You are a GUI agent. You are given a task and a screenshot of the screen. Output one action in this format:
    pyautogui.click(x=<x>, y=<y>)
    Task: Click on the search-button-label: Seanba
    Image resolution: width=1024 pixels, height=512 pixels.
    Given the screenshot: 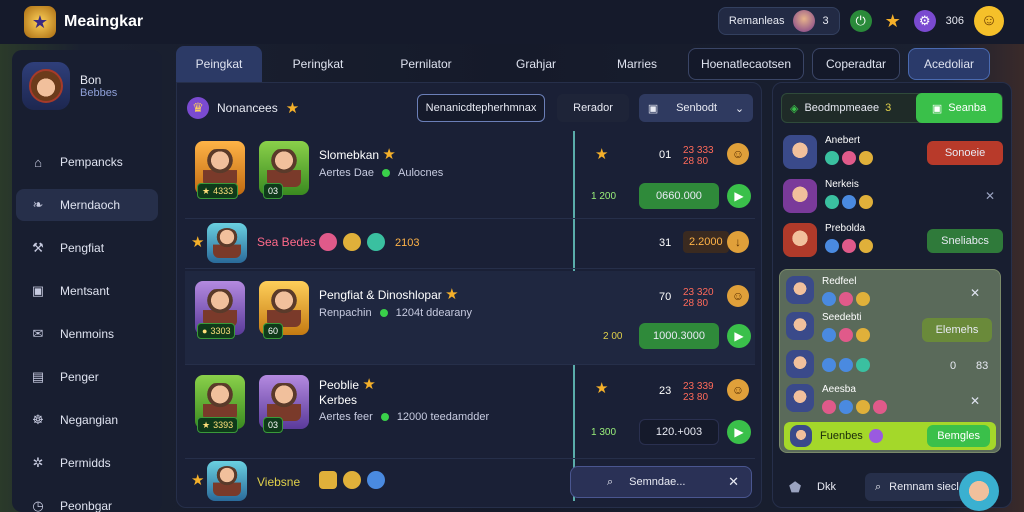 What is the action you would take?
    pyautogui.click(x=967, y=108)
    